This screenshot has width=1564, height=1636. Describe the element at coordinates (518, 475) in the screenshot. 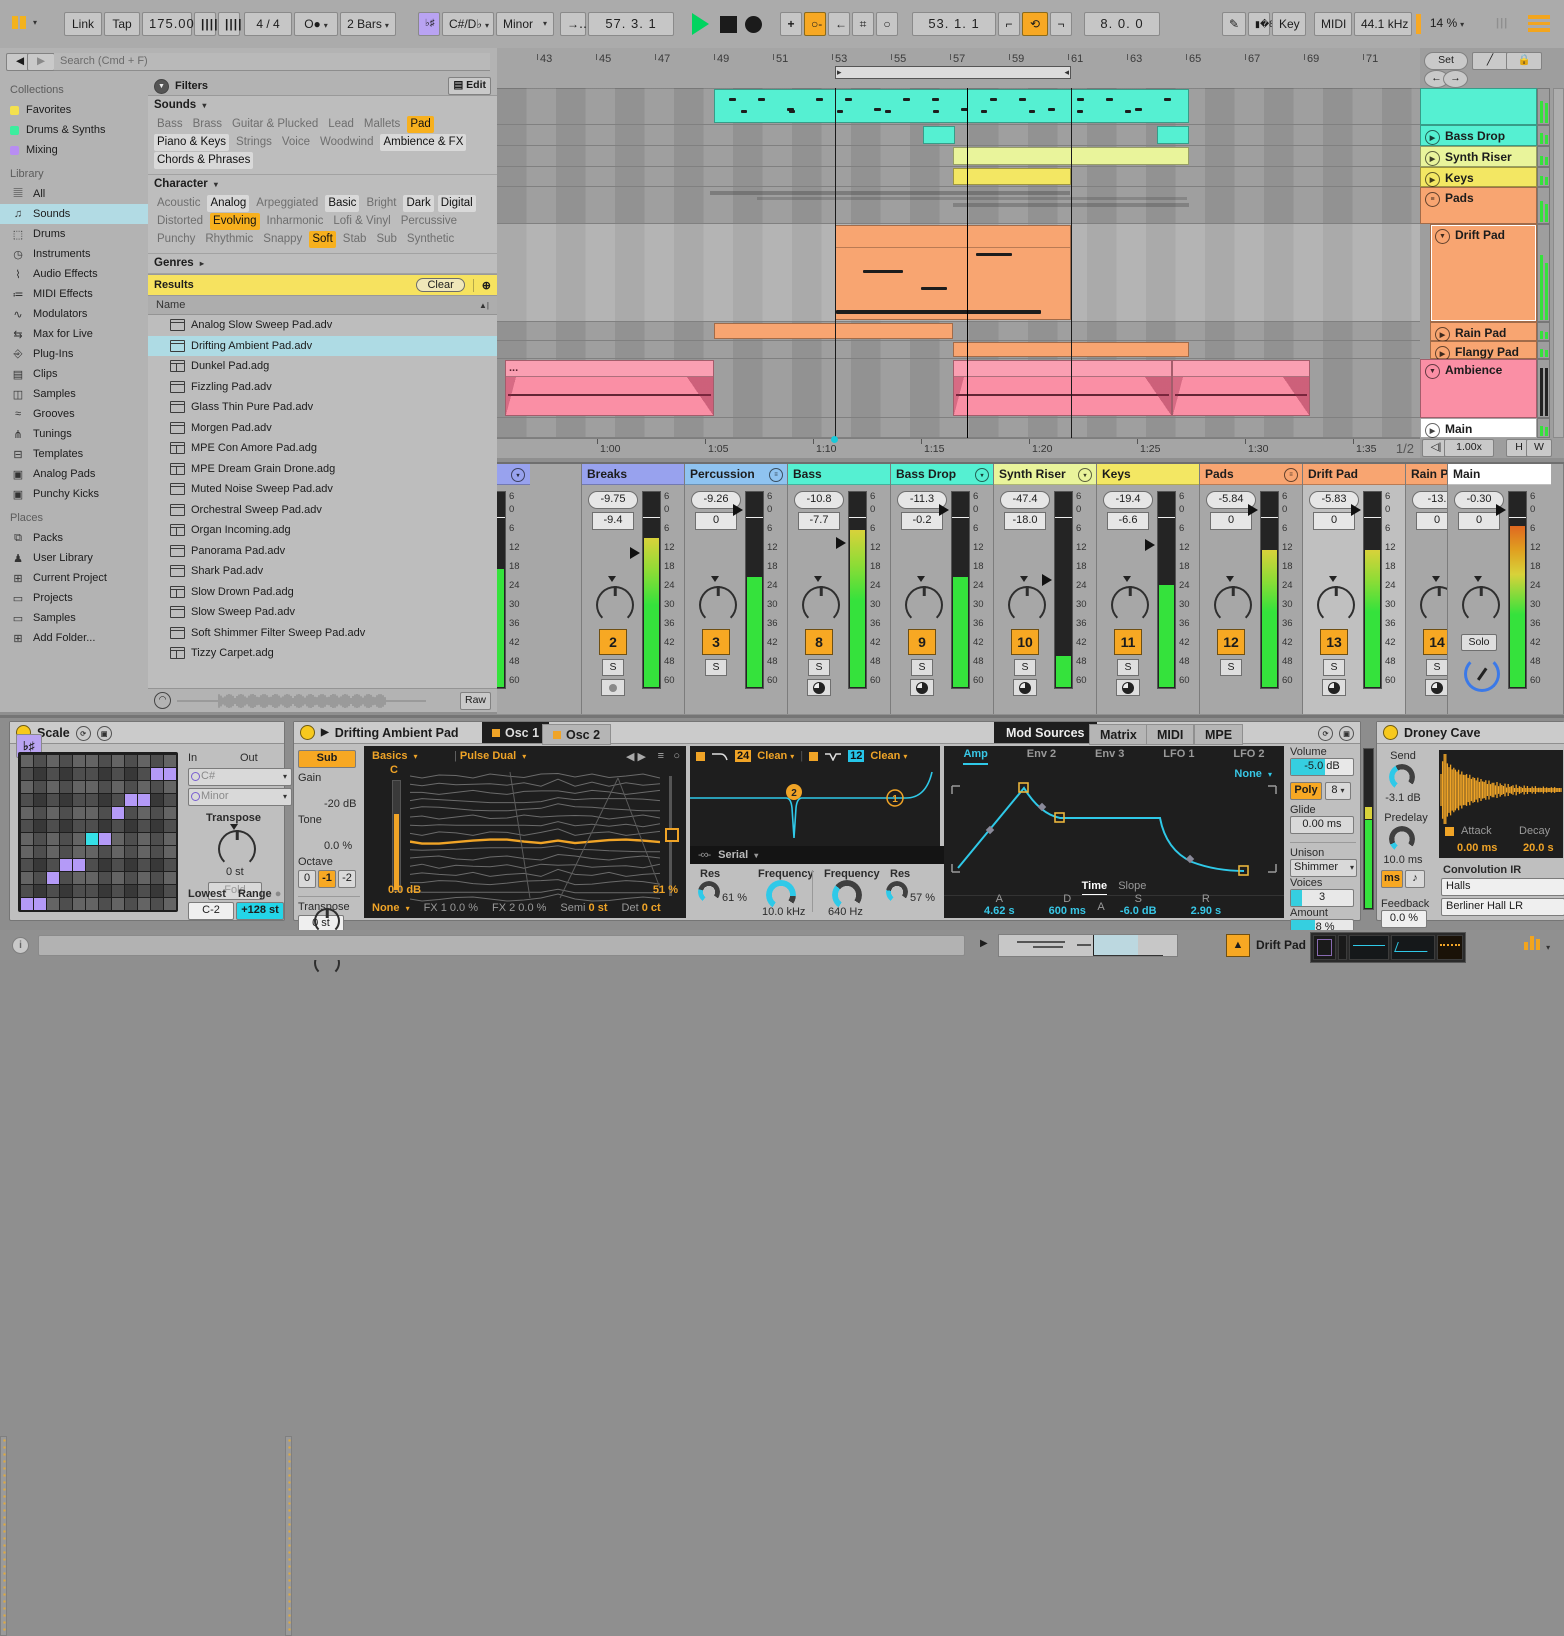

I see `strip-fold-icon: ▾` at that location.